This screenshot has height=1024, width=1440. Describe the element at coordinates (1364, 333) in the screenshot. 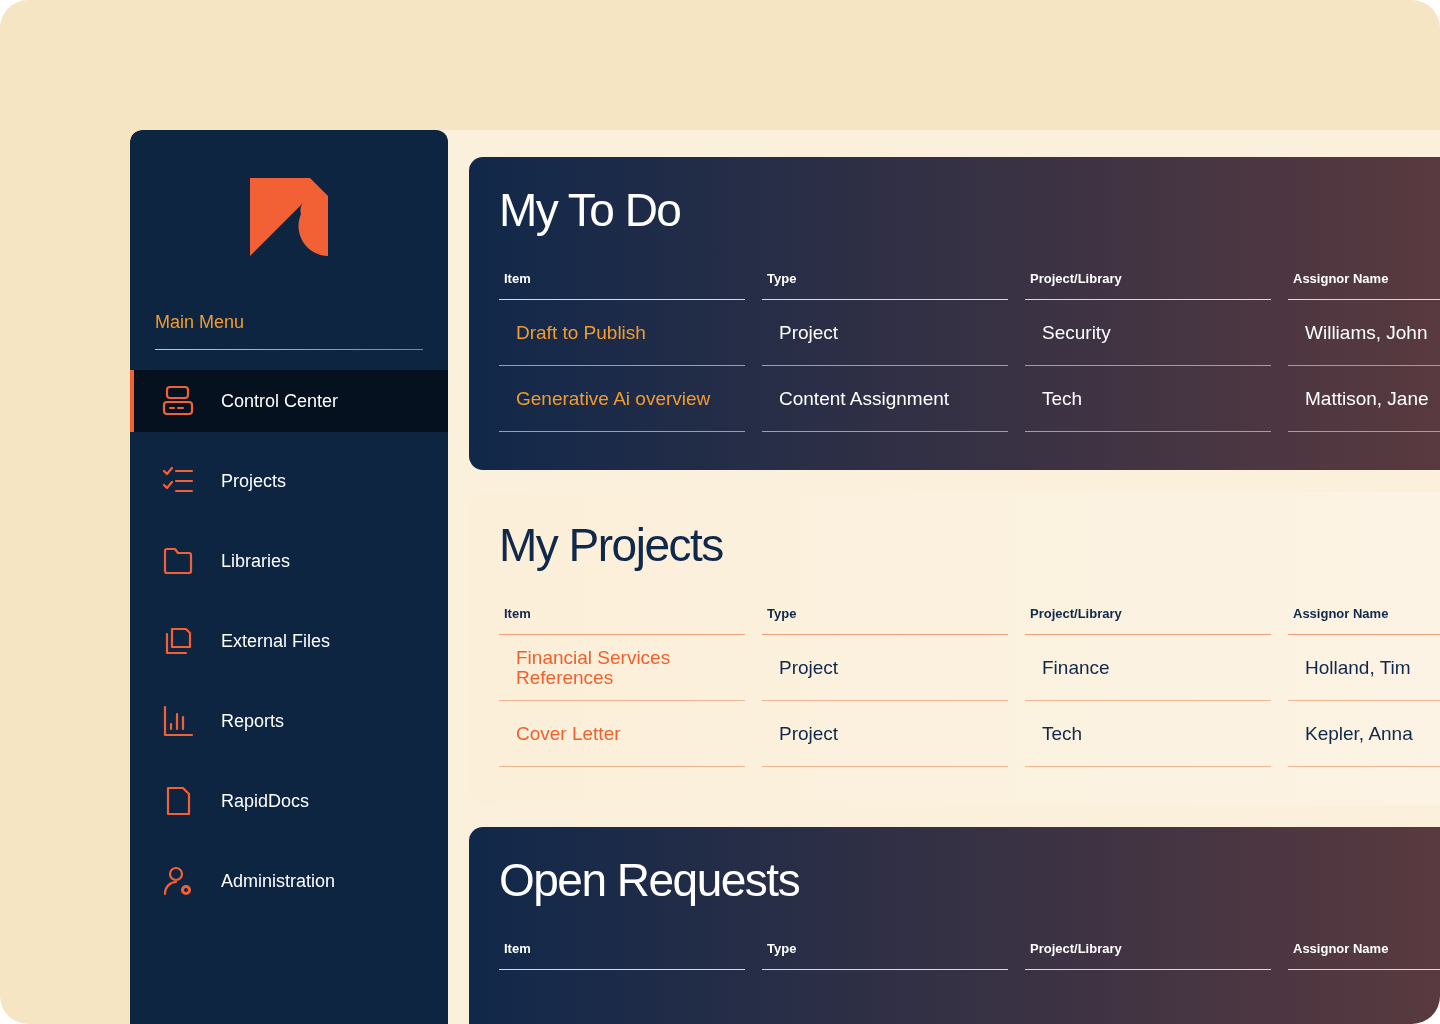

I see `table-cell: Williams, John` at that location.